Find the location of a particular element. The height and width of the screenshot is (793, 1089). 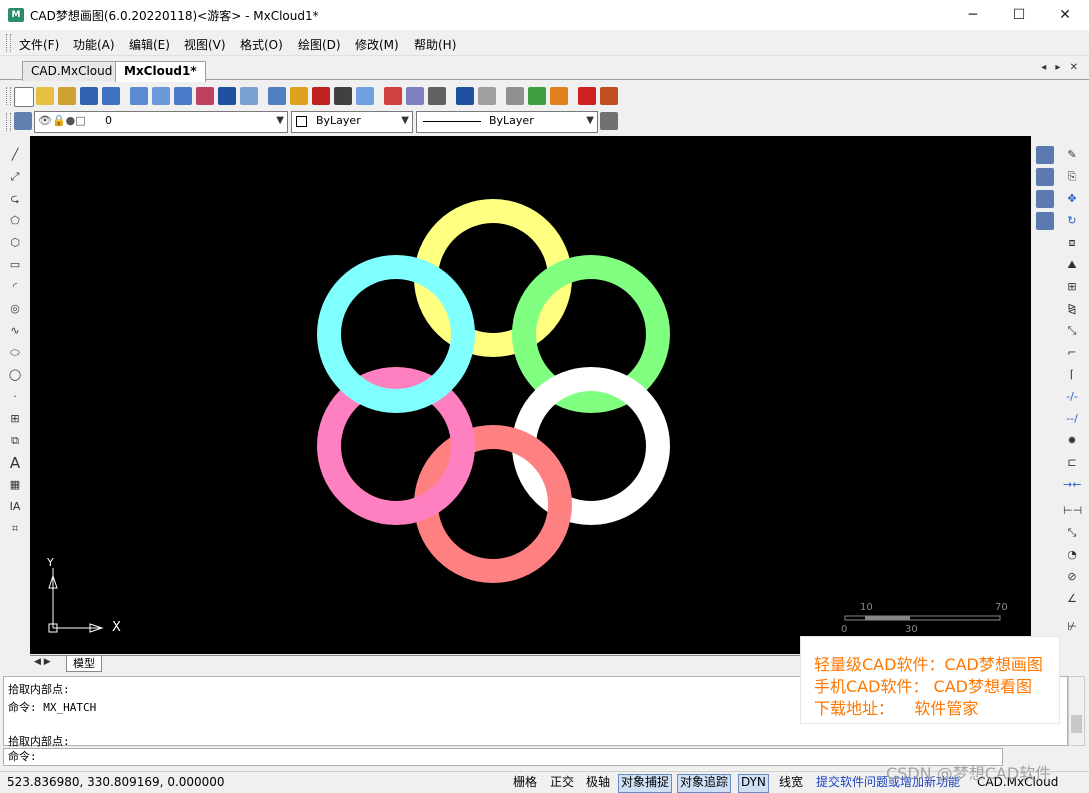

color-select: ByLayer ▼ is located at coordinates (352, 122).